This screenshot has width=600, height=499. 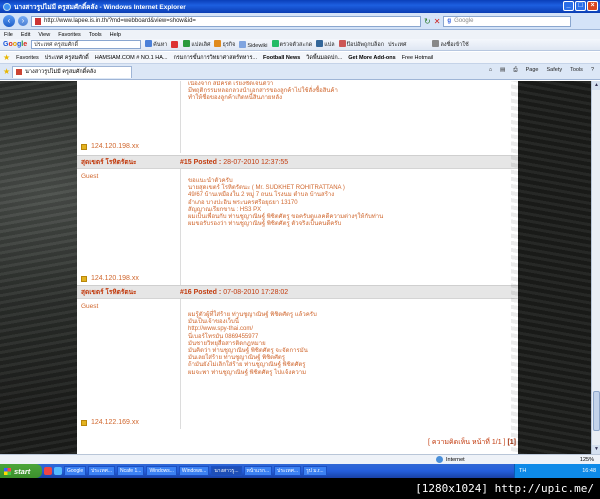 What do you see at coordinates (253, 44) in the screenshot?
I see `toolbar-sidewiki: Sidewiki` at bounding box center [253, 44].